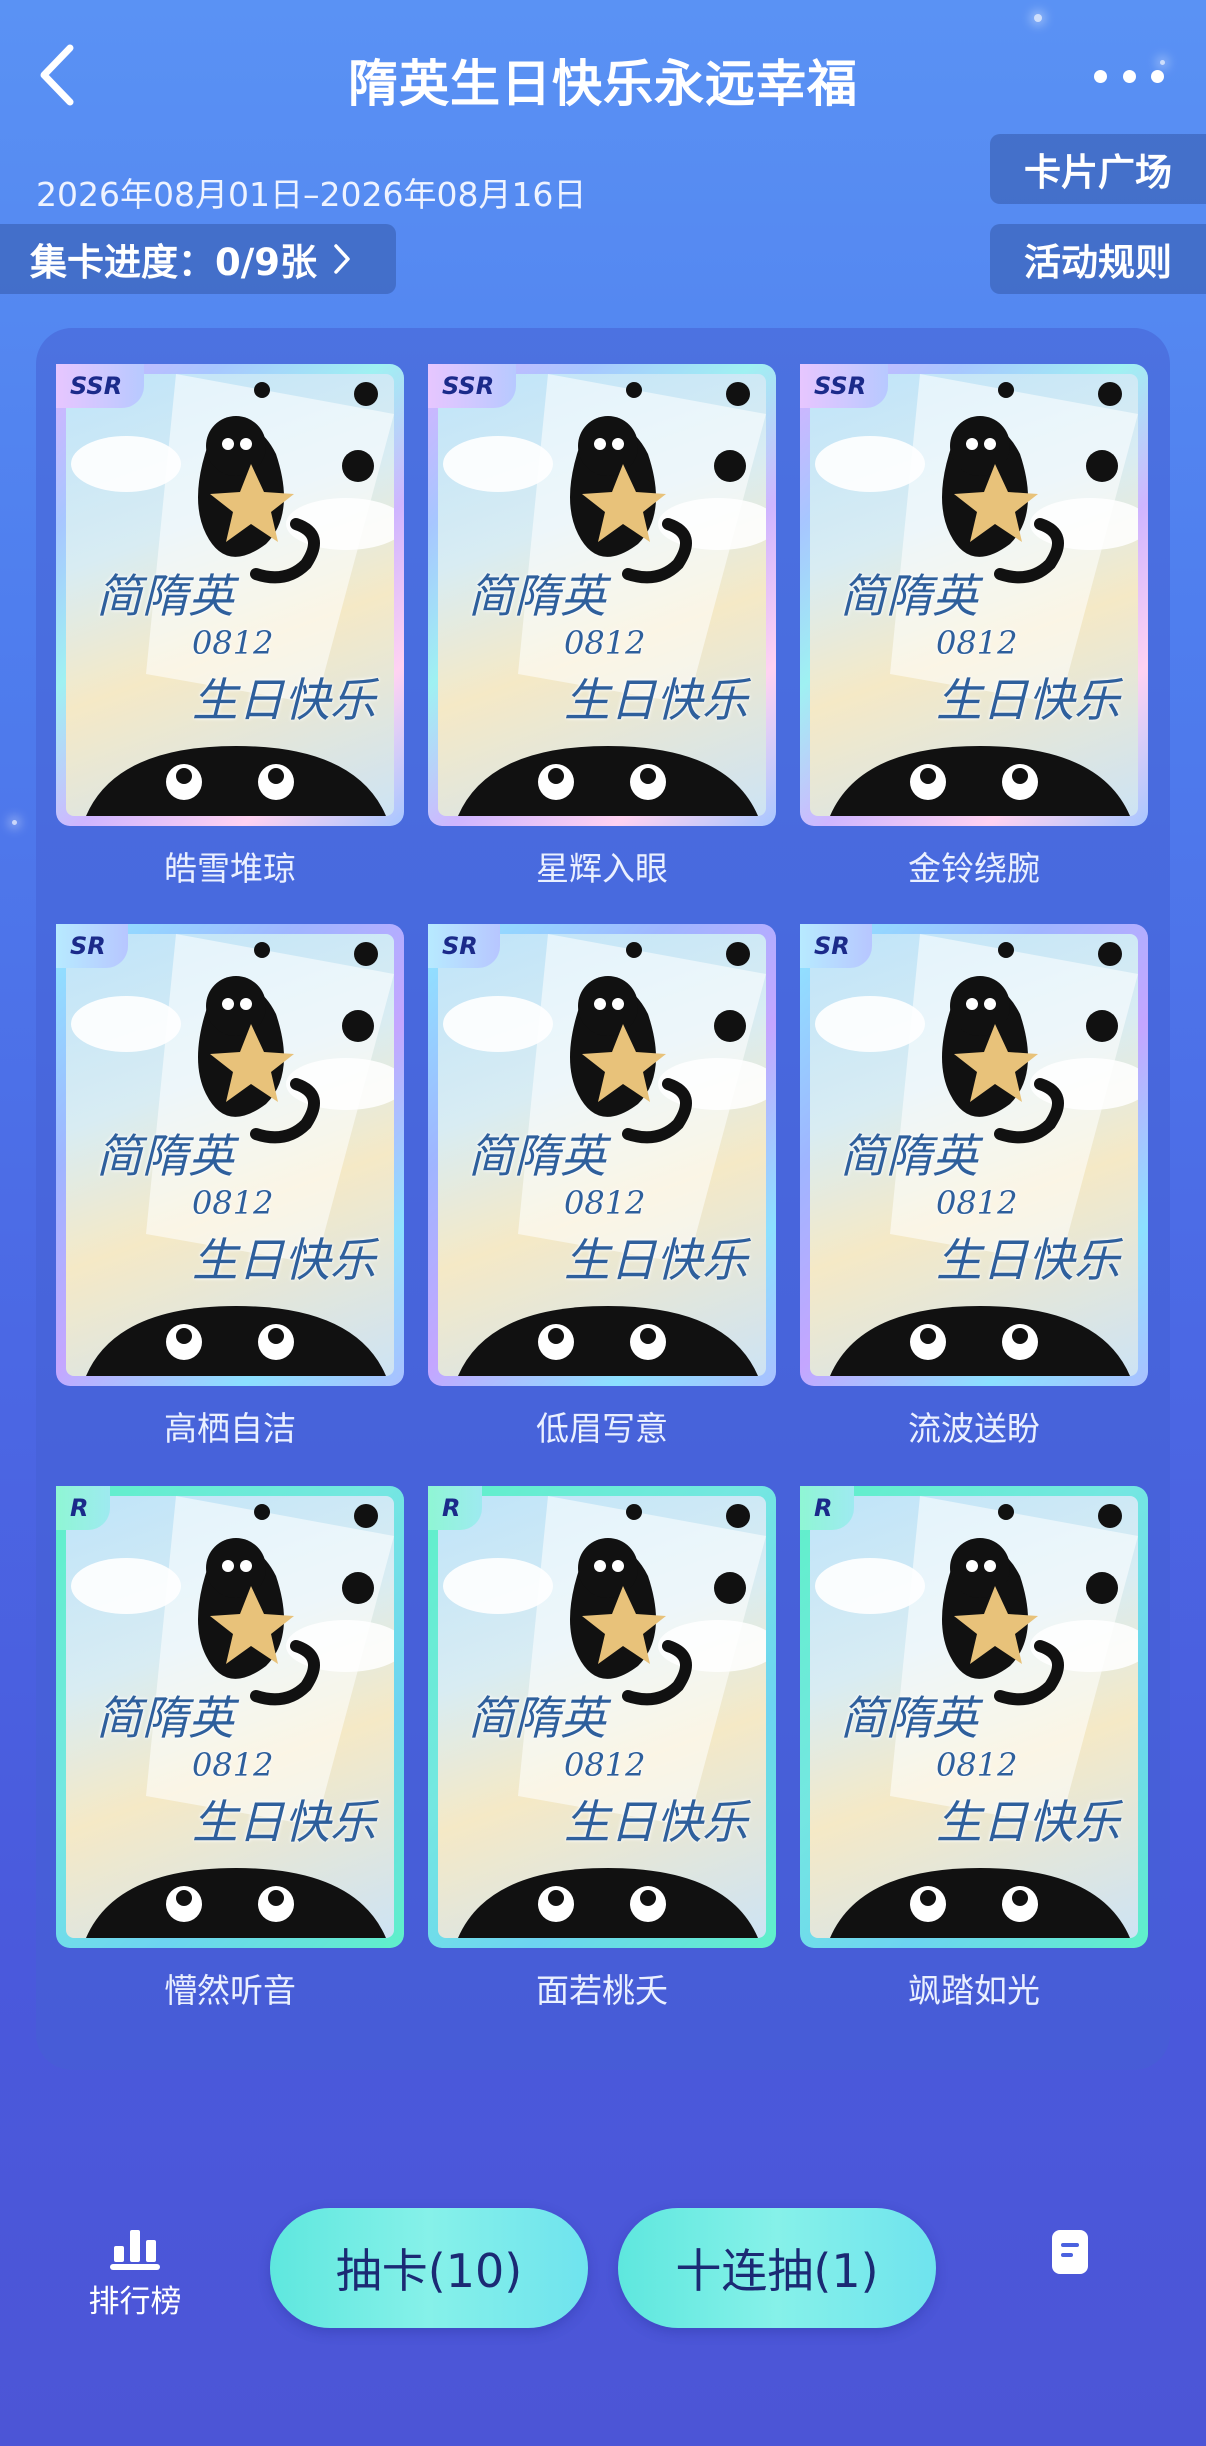 Image resolution: width=1206 pixels, height=2446 pixels. What do you see at coordinates (602, 868) in the screenshot?
I see `card-name: 星辉入眼` at bounding box center [602, 868].